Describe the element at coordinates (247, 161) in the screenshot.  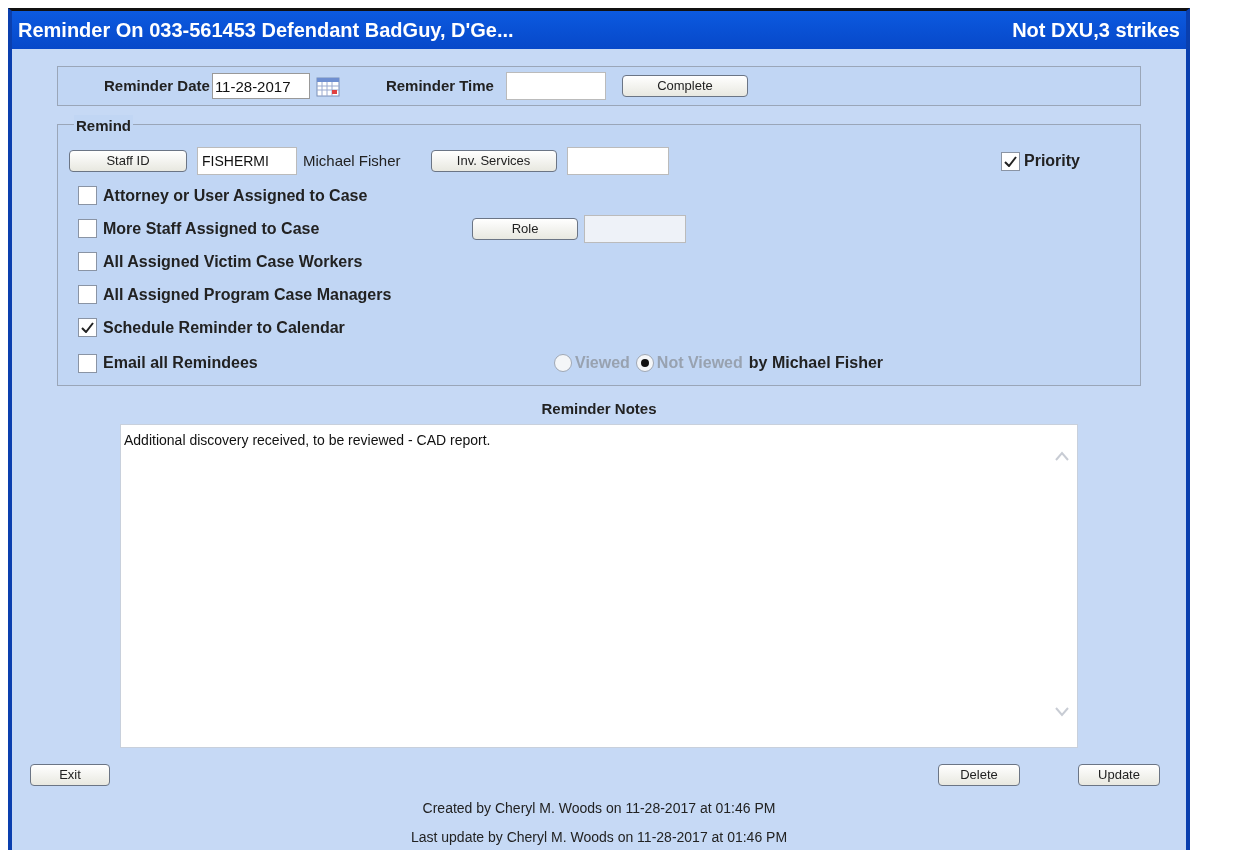
I see `staff-id-field: FISHERMI` at that location.